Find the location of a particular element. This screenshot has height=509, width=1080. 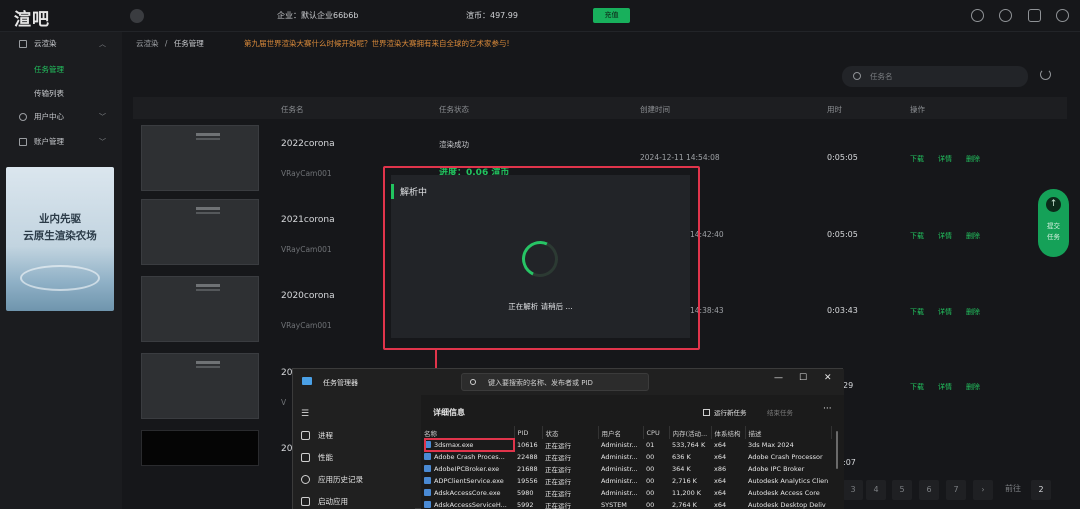

breadcrumb-root: 云渲染 is located at coordinates (147, 43).